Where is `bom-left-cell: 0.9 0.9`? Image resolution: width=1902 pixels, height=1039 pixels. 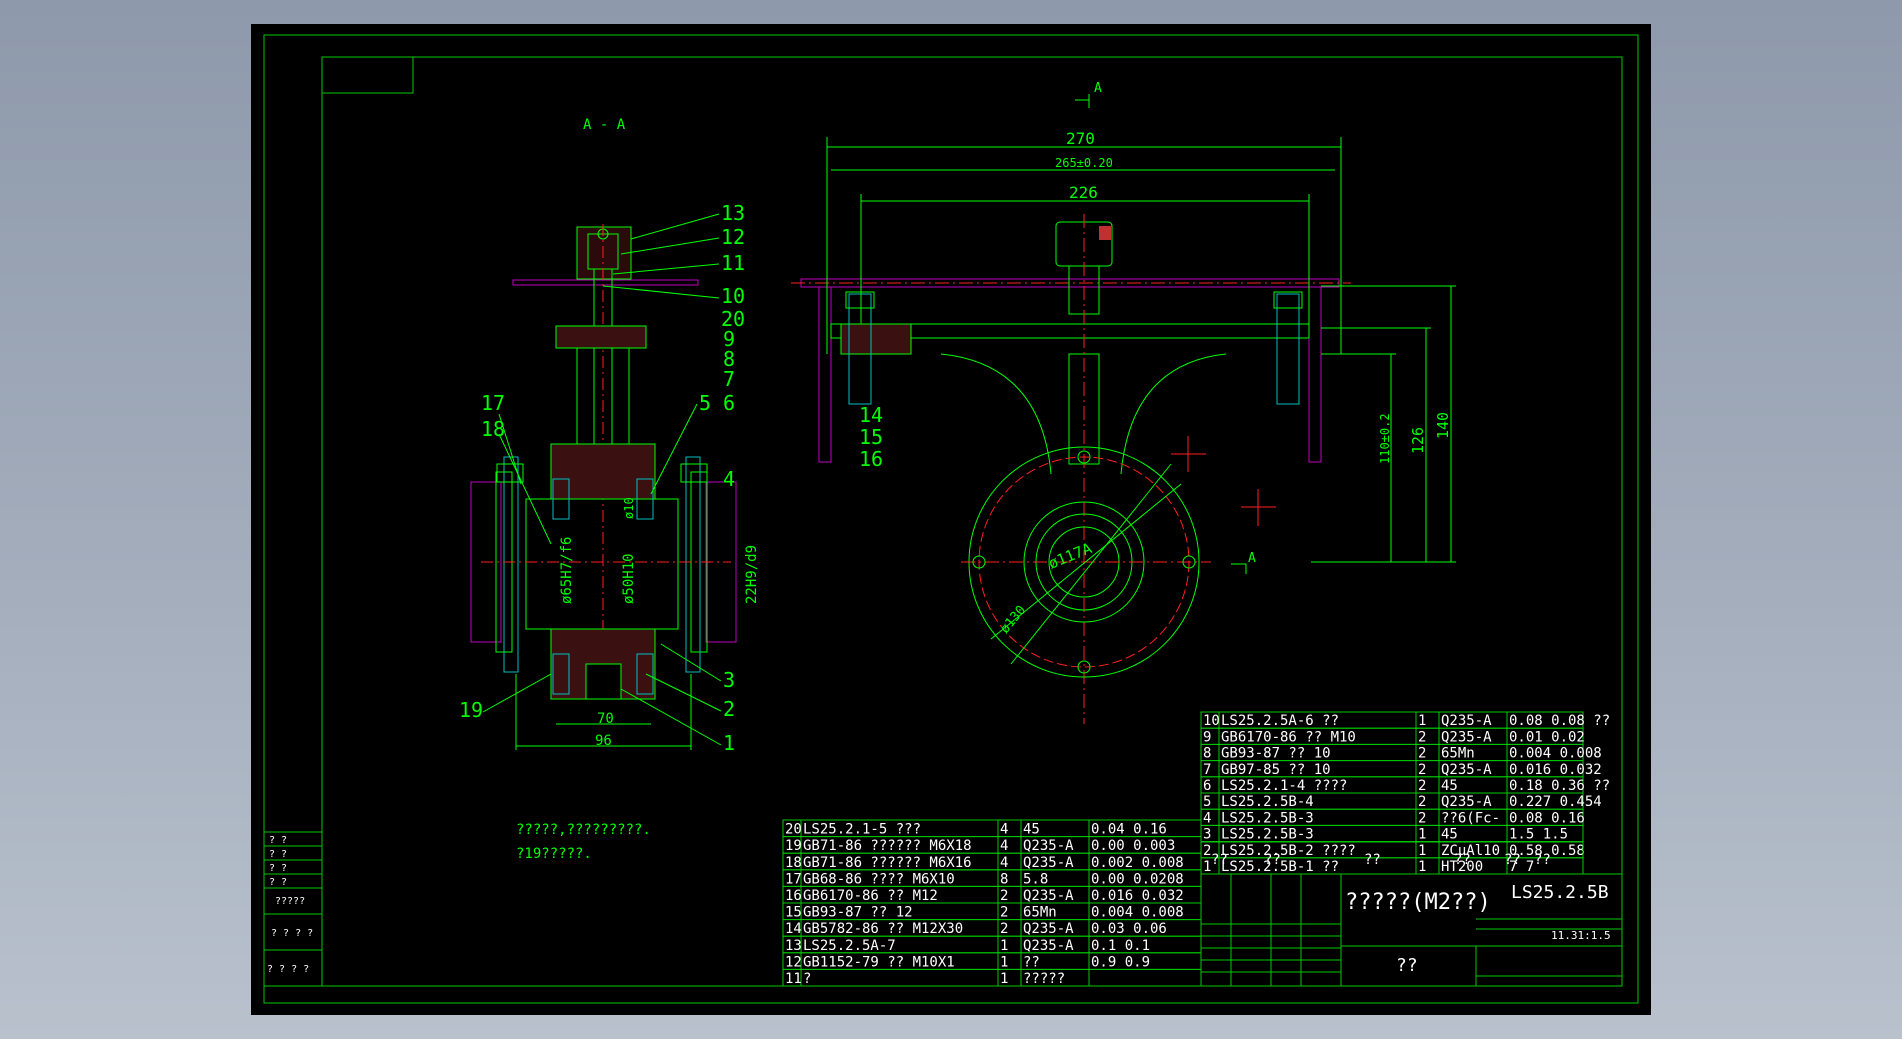
bom-left-cell: 0.9 0.9 is located at coordinates (1120, 962).